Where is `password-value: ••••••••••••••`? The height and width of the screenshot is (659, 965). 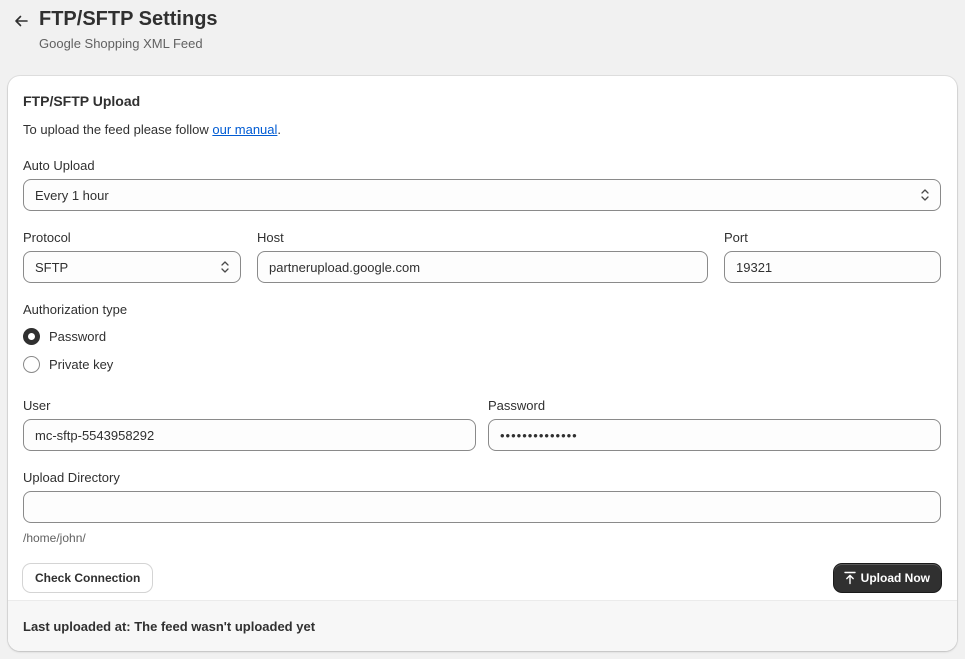 password-value: •••••••••••••• is located at coordinates (539, 435).